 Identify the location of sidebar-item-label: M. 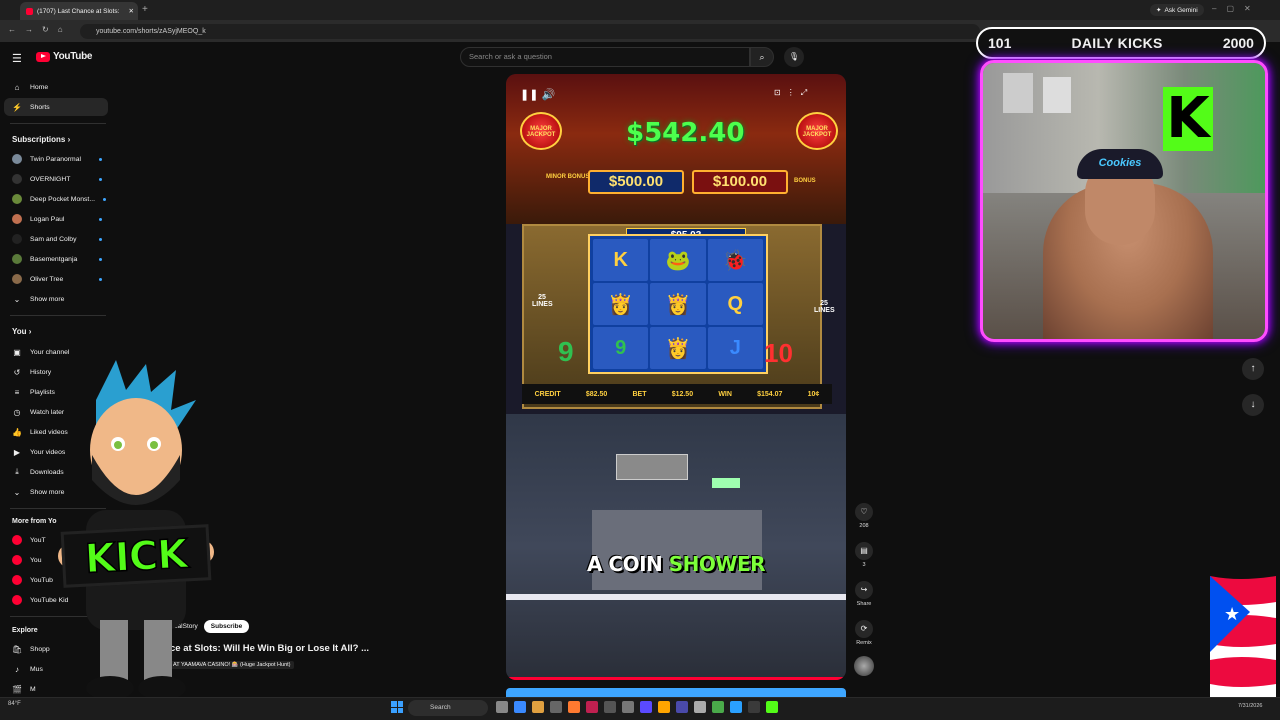
(33, 689).